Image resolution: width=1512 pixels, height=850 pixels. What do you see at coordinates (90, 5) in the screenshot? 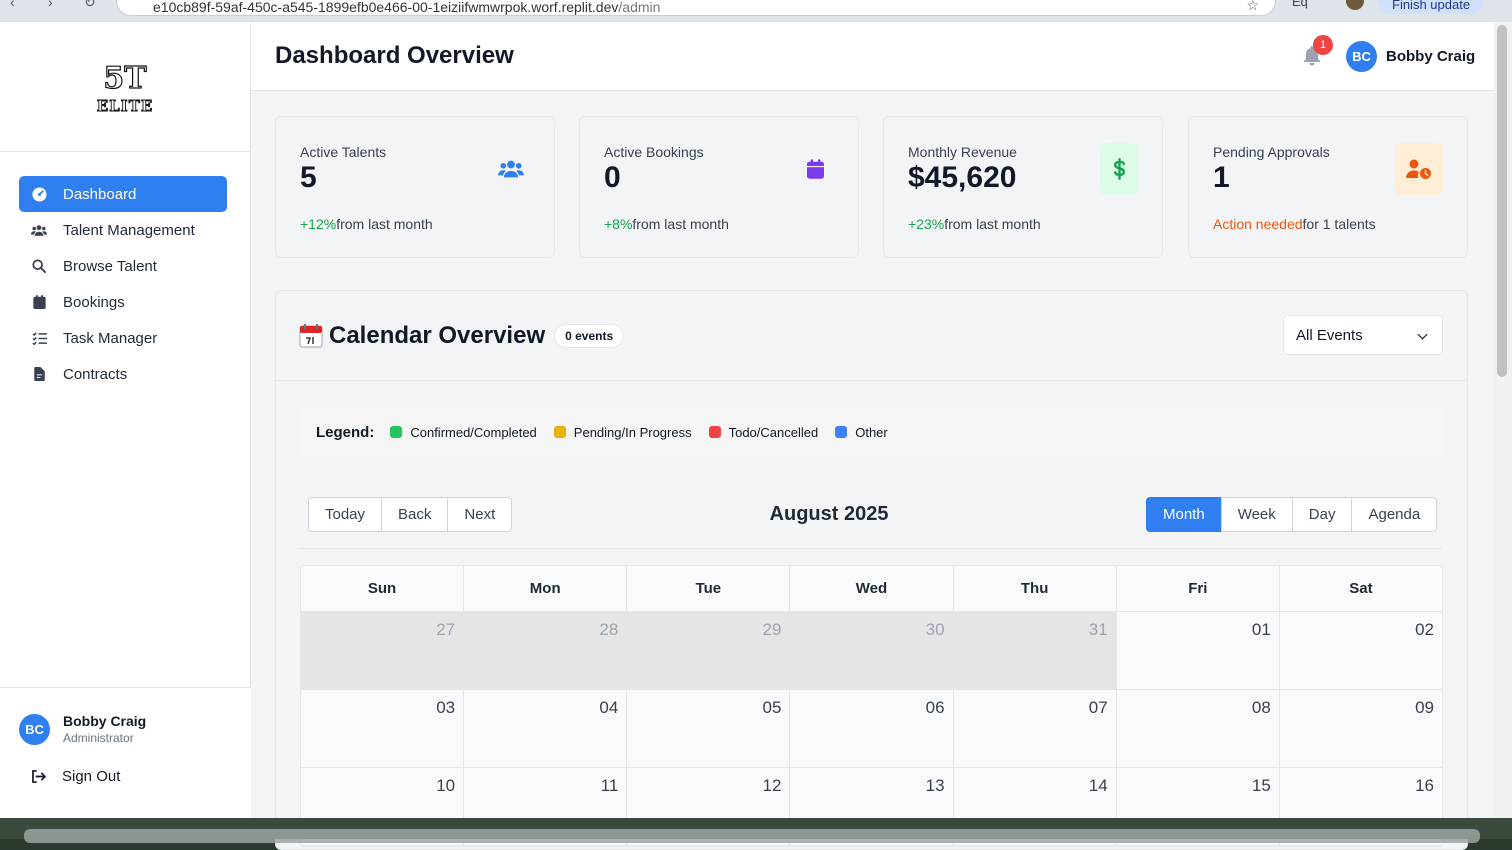
I see `browser-reload-icon: ↻` at bounding box center [90, 5].